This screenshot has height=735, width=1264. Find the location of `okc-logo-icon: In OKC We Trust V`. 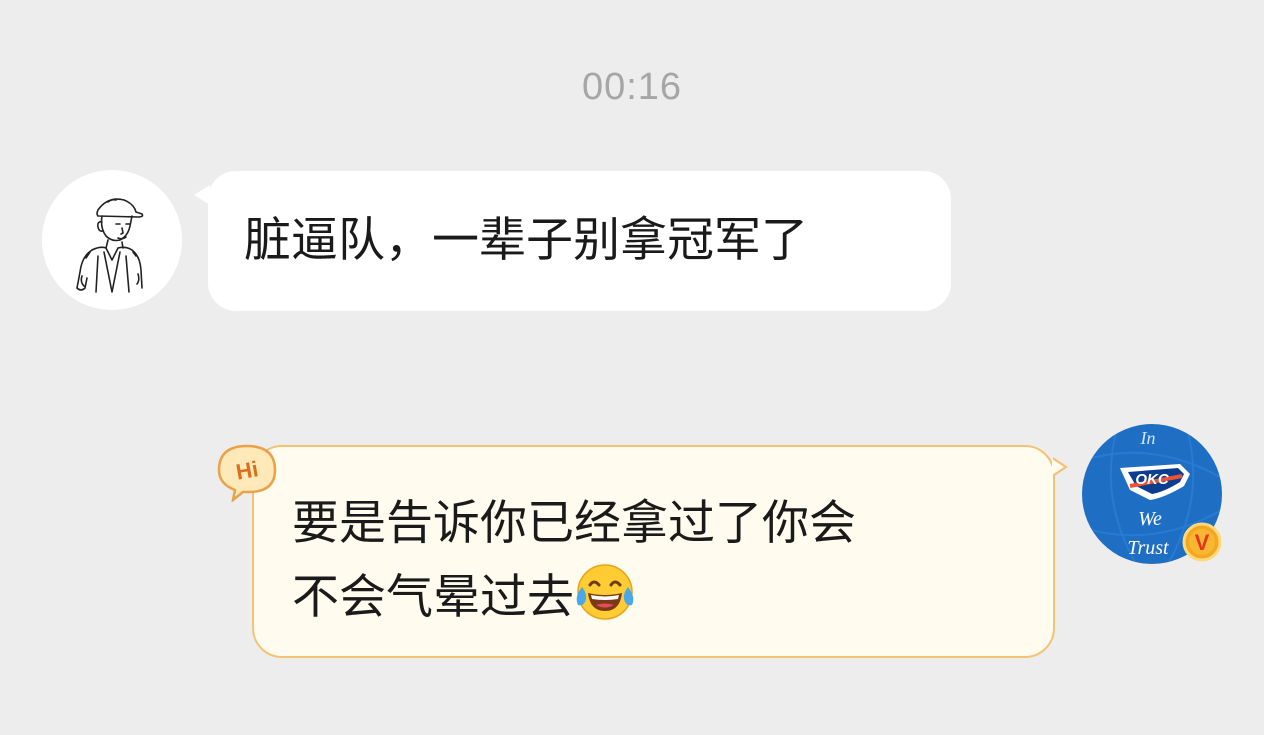

okc-logo-icon: In OKC We Trust V is located at coordinates (1152, 494).